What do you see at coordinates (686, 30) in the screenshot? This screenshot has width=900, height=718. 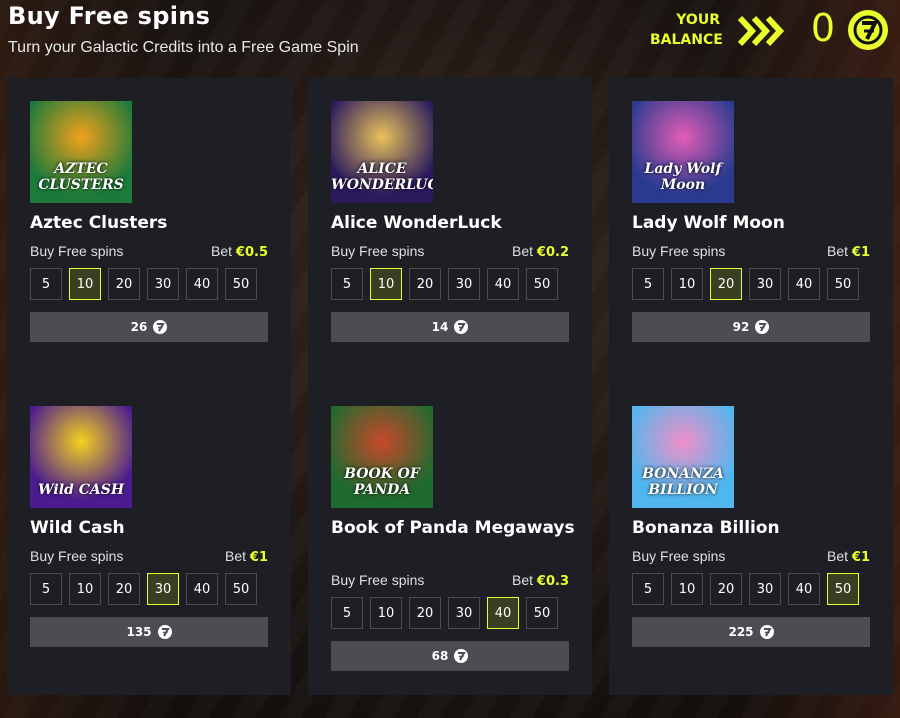 I see `balance-label: YOUR BALANCE` at bounding box center [686, 30].